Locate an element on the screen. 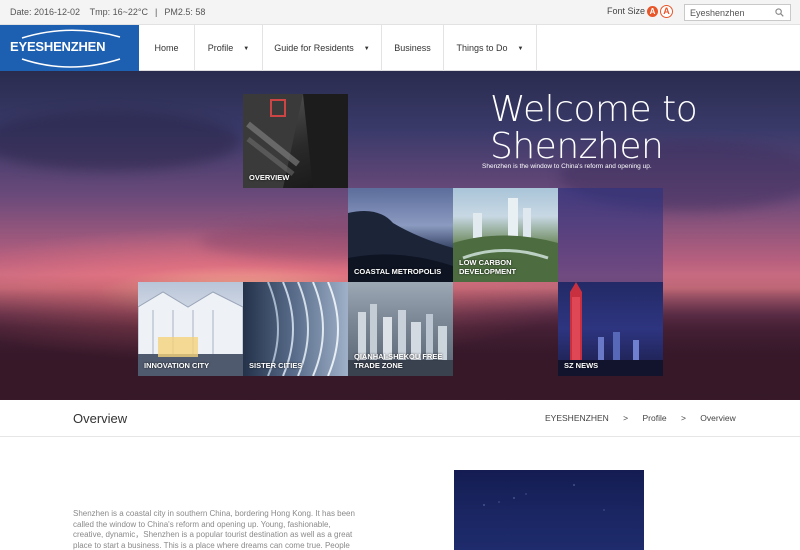 The height and width of the screenshot is (550, 800). breadcrumb-current: Overview is located at coordinates (718, 418).